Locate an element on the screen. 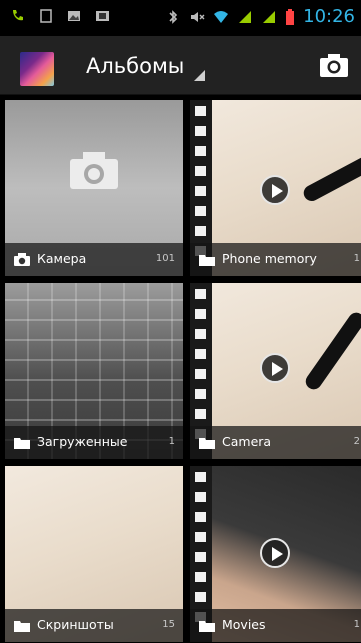 The height and width of the screenshot is (643, 361). album-tile-phone-memory: Phone memory 1 is located at coordinates (275, 188).